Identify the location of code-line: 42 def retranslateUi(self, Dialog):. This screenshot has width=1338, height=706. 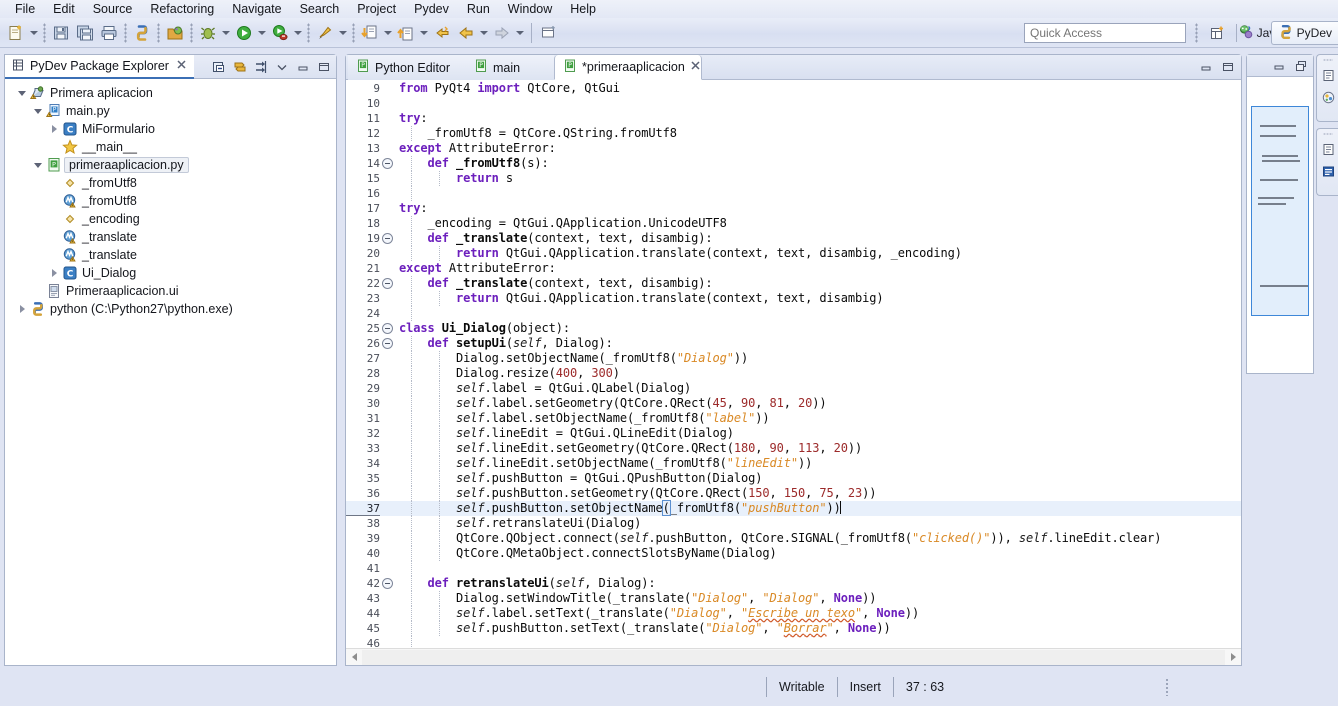
(793, 583).